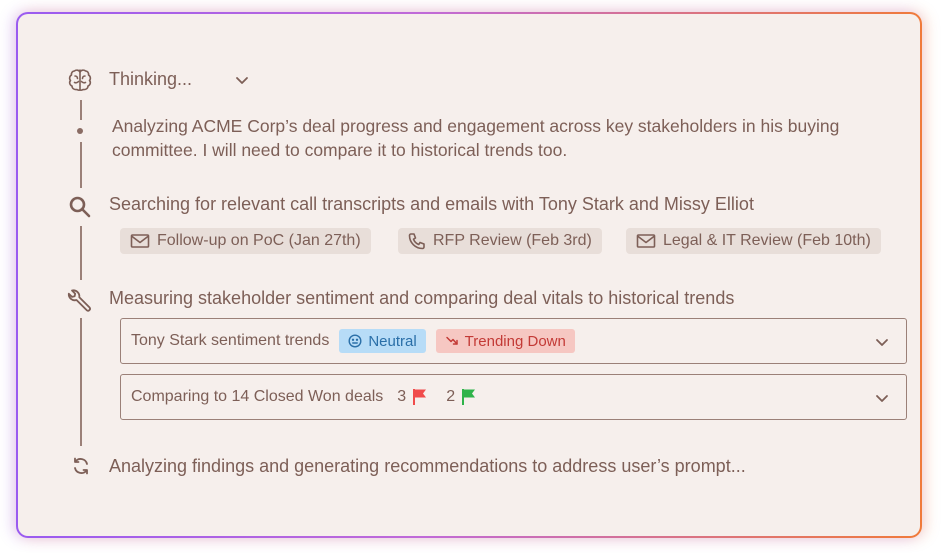 This screenshot has width=942, height=556. Describe the element at coordinates (81, 300) in the screenshot. I see `wrench-icon` at that location.